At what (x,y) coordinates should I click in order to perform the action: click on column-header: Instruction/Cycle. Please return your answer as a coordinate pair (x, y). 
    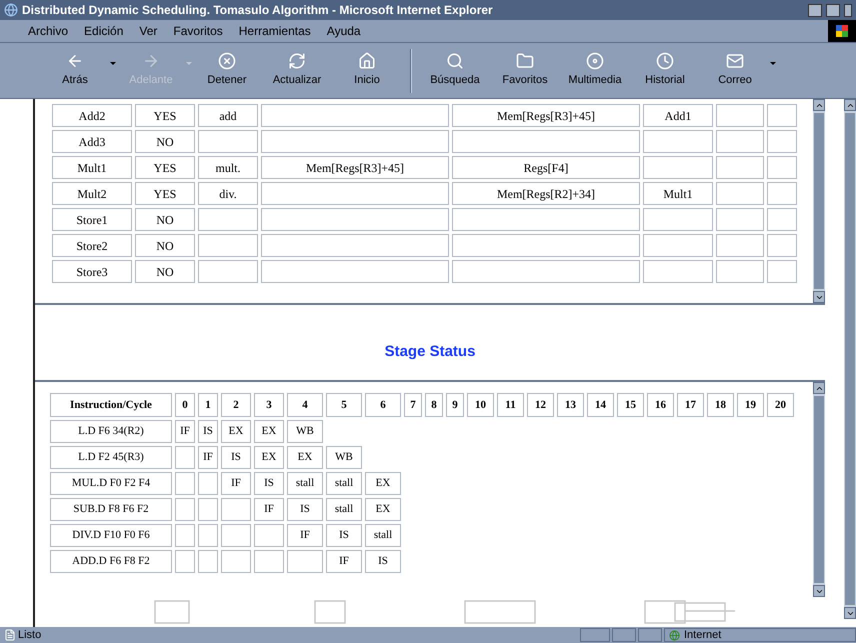
    Looking at the image, I should click on (111, 405).